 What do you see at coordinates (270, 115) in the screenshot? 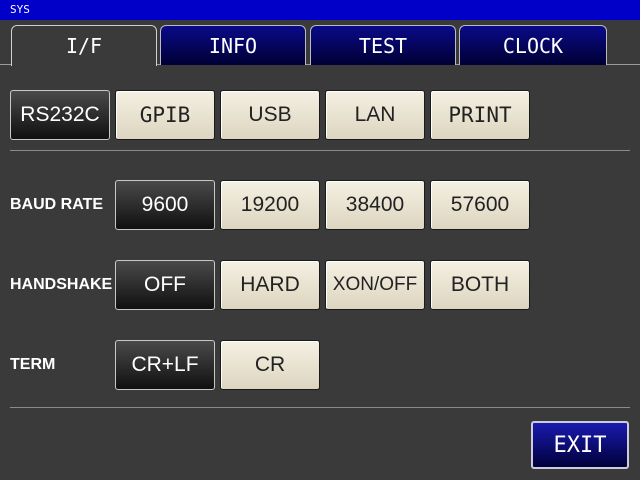
I see `interface-usb-button: USB` at bounding box center [270, 115].